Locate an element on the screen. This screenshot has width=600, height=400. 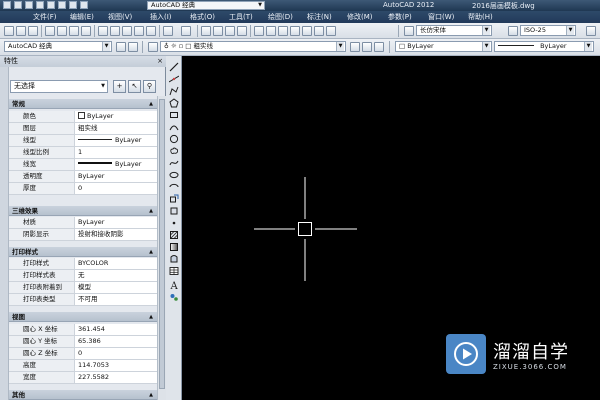
zoom-realtime-icon is located at coordinates (218, 31).